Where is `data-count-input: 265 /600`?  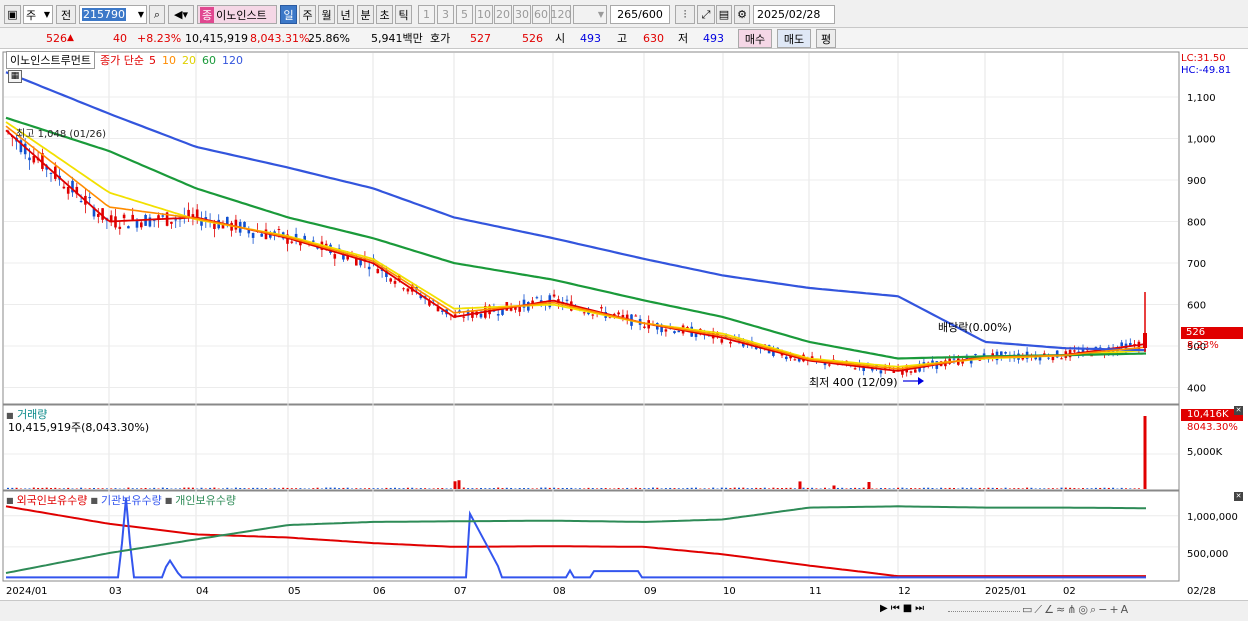 data-count-input: 265 /600 is located at coordinates (640, 14).